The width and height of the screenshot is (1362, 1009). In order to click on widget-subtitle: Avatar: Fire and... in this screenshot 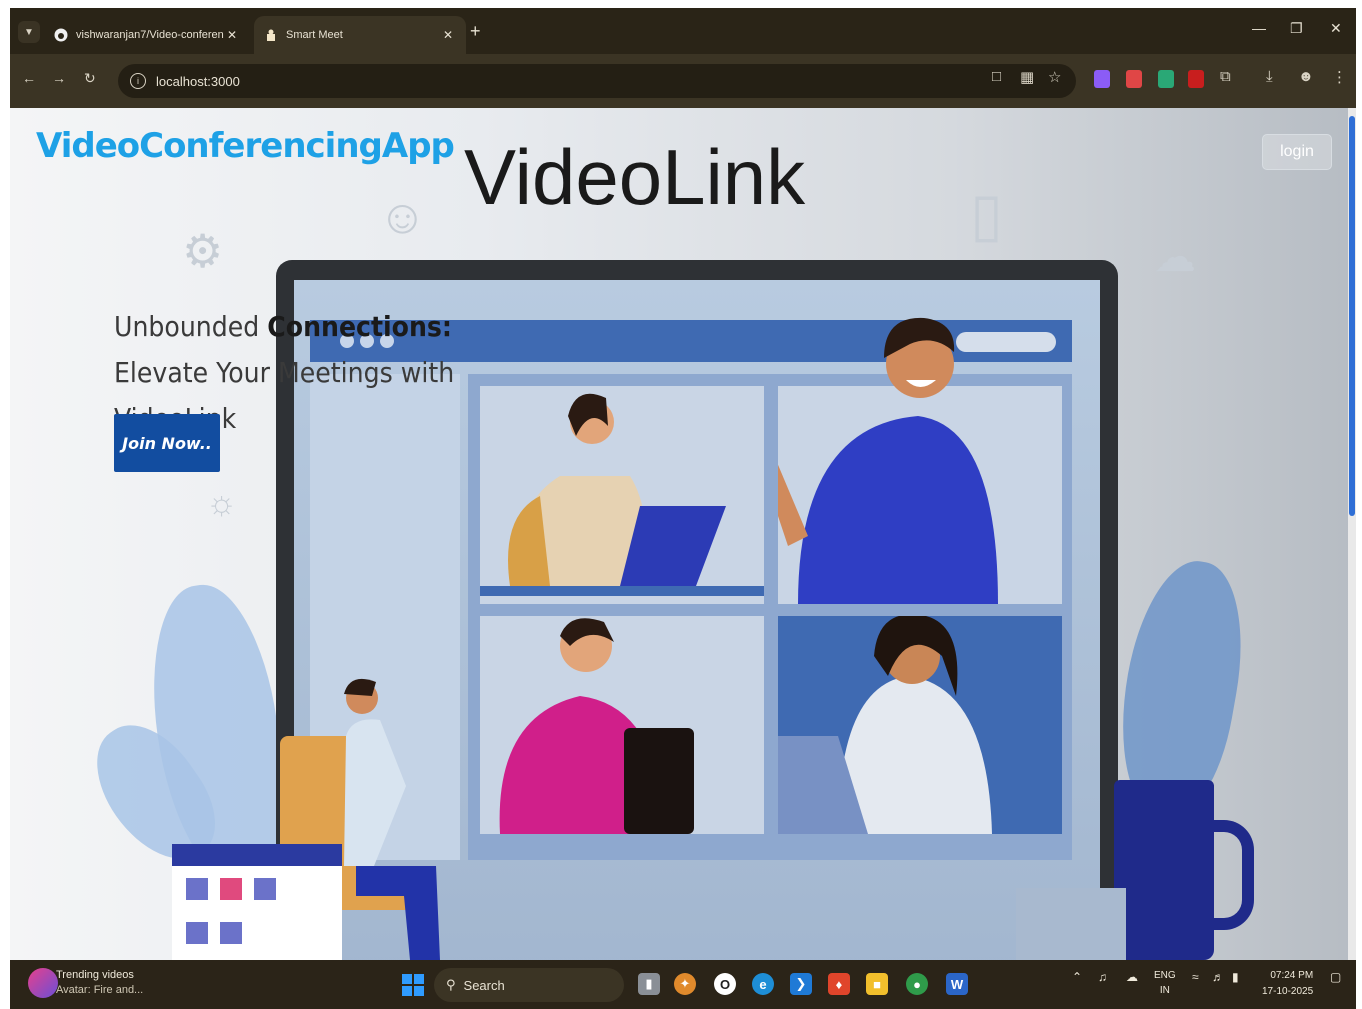, I will do `click(100, 990)`.